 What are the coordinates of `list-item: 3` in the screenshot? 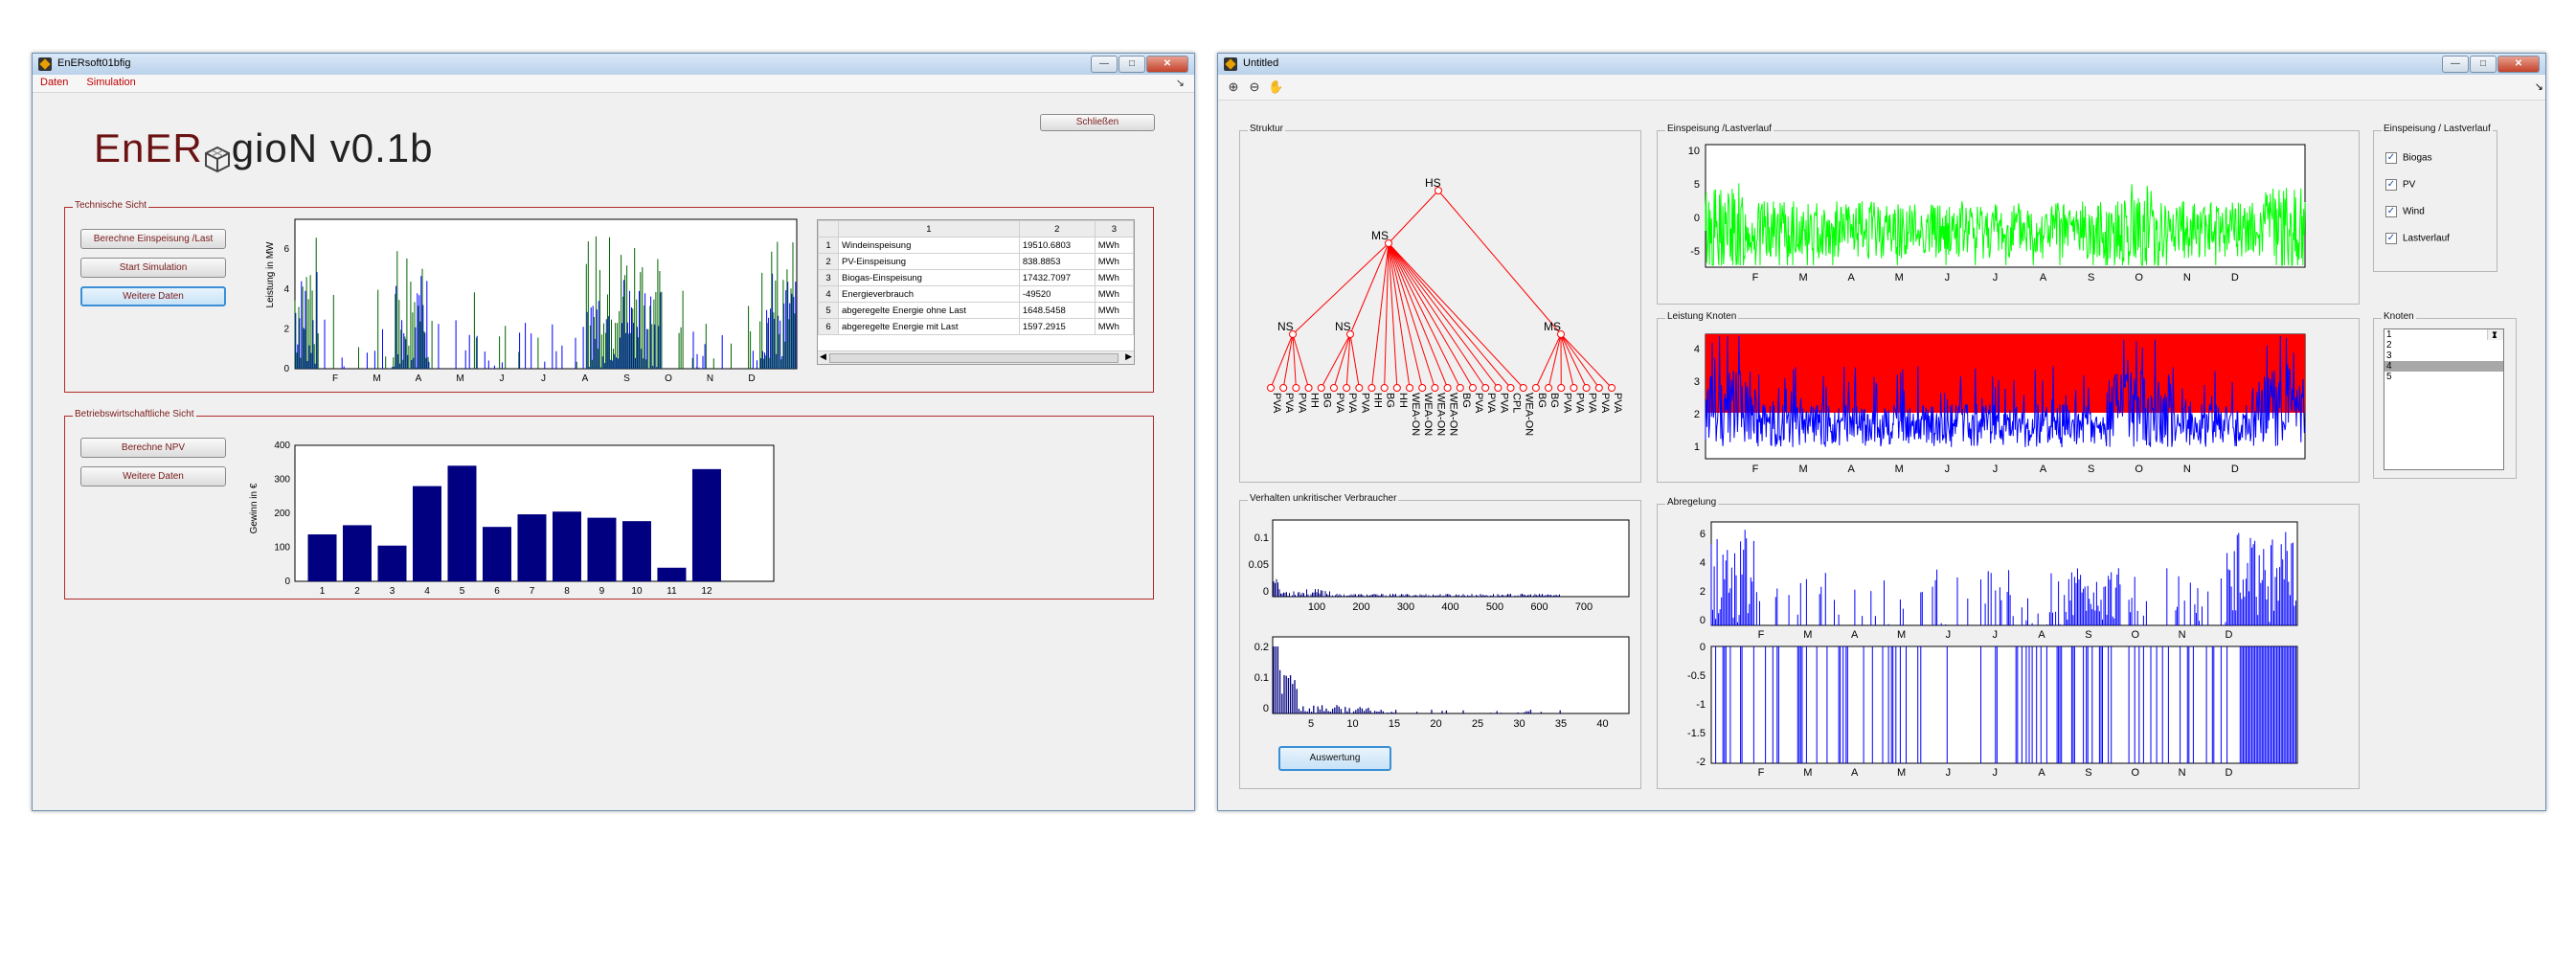 It's located at (2443, 356).